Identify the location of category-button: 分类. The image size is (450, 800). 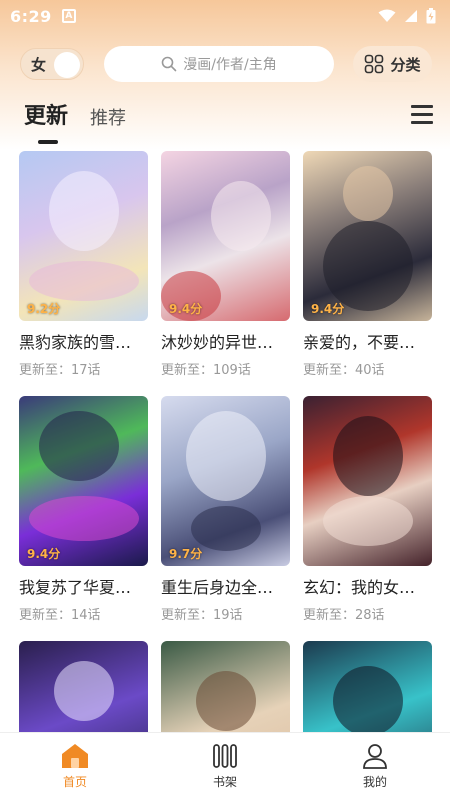
(392, 64).